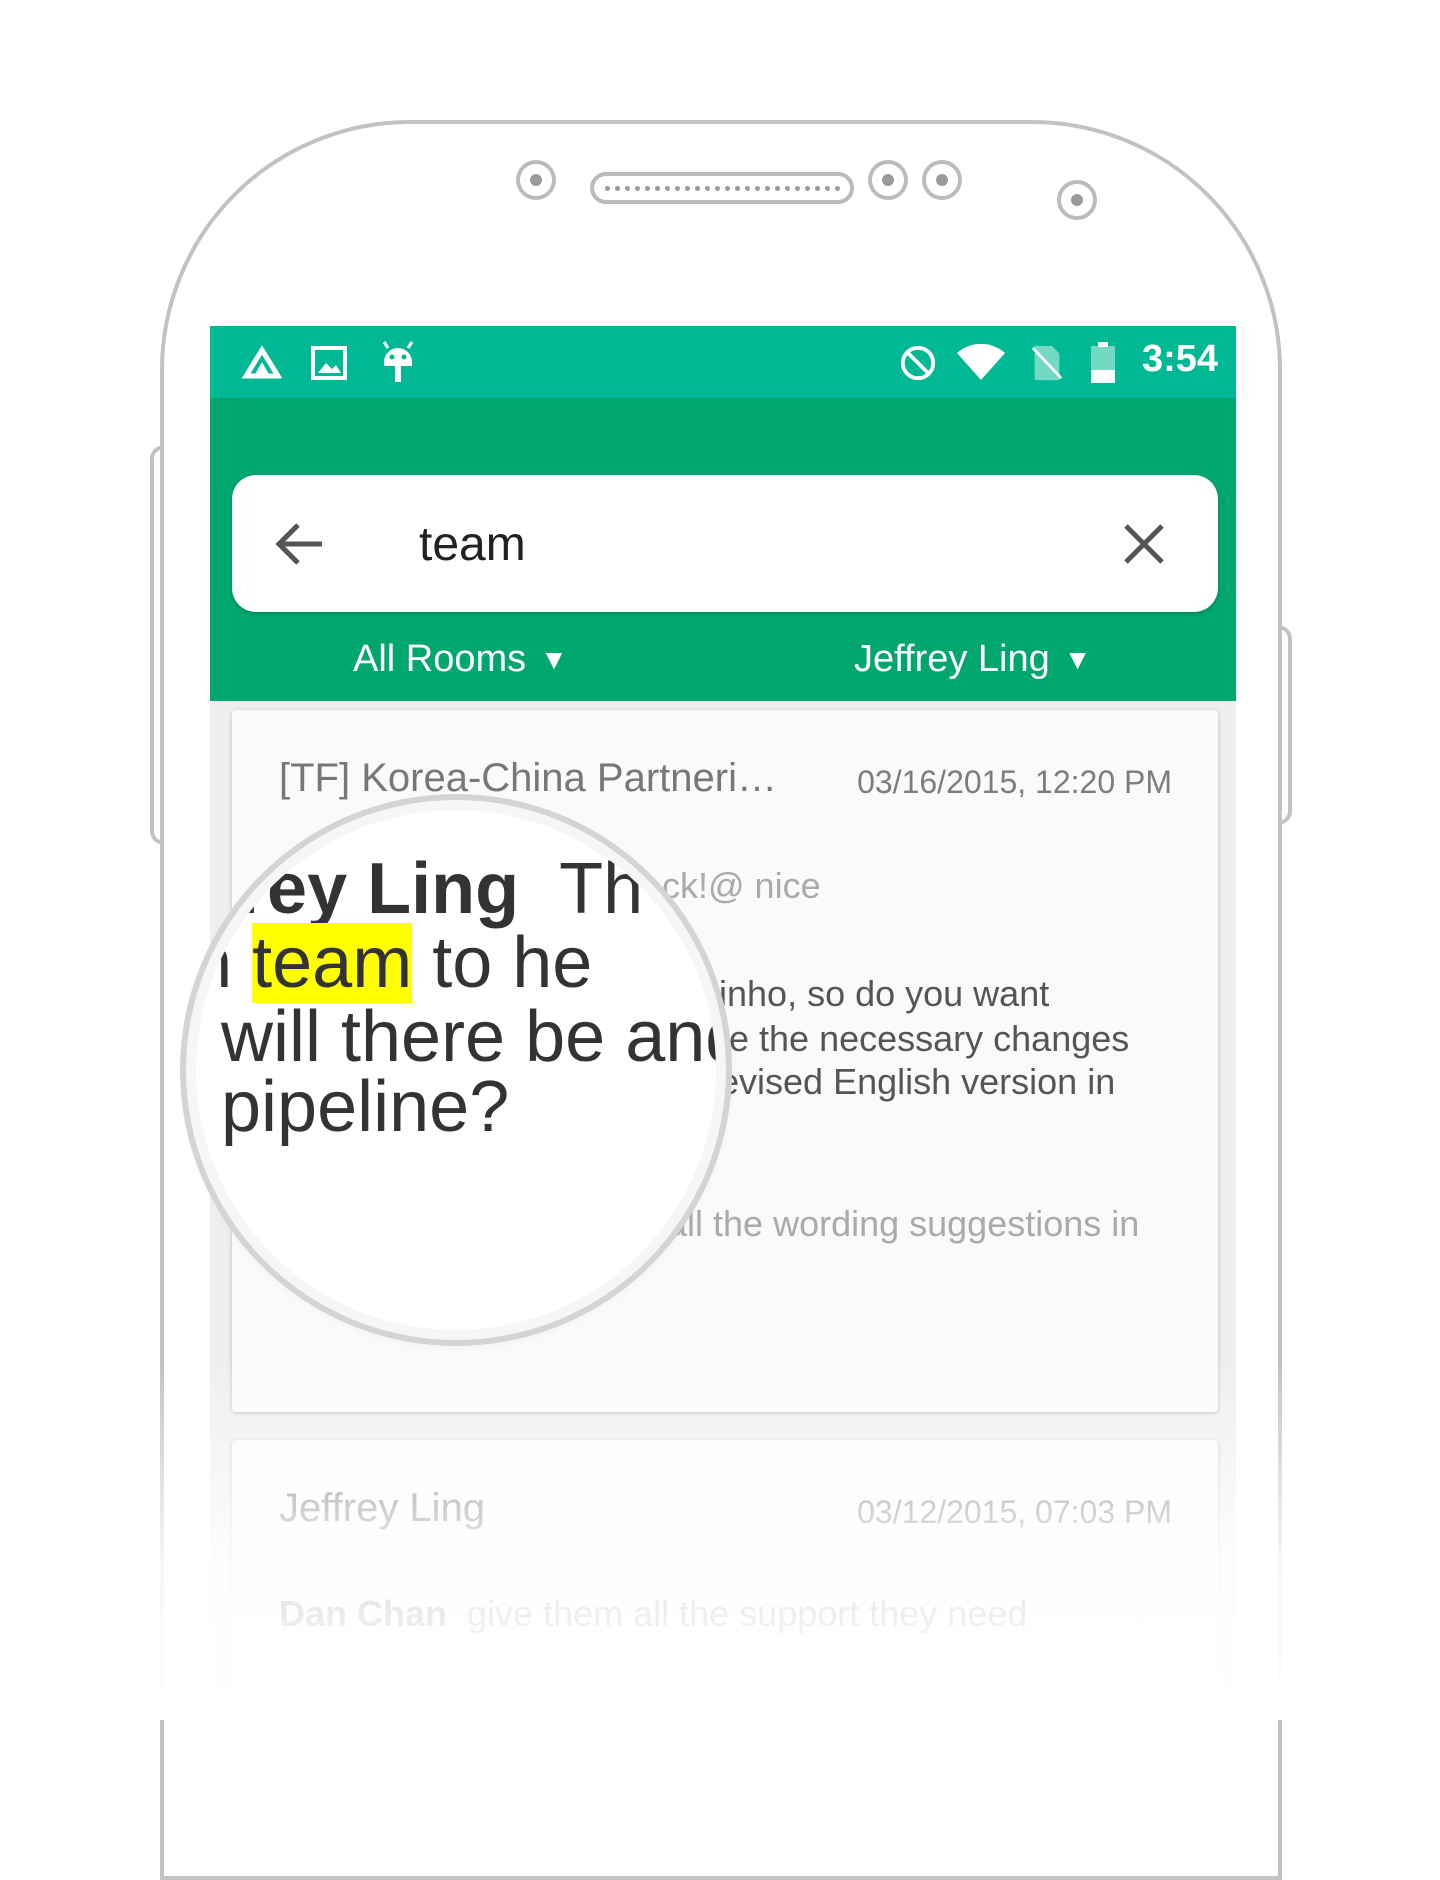 This screenshot has height=1880, width=1440. Describe the element at coordinates (893, 1223) in the screenshot. I see `message-snippet: t all the wording suggestions in` at that location.